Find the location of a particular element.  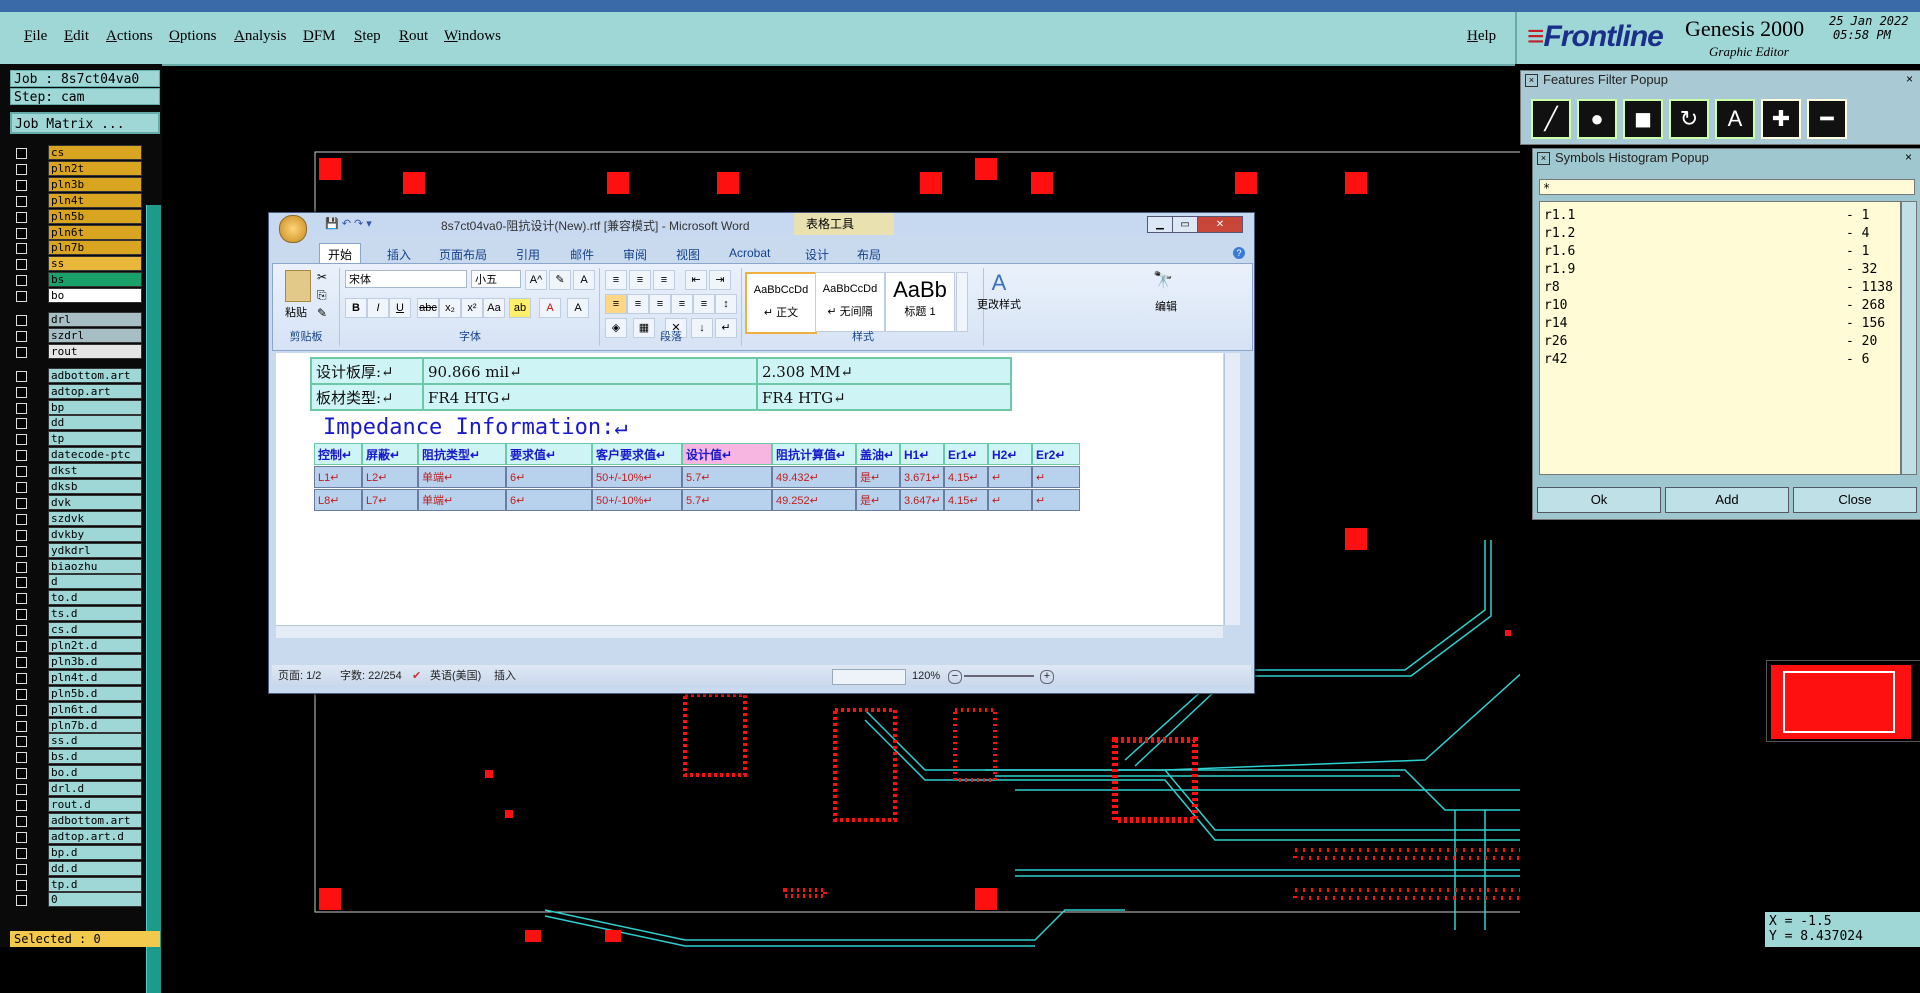

layer-row: bo.d is located at coordinates (76, 773).